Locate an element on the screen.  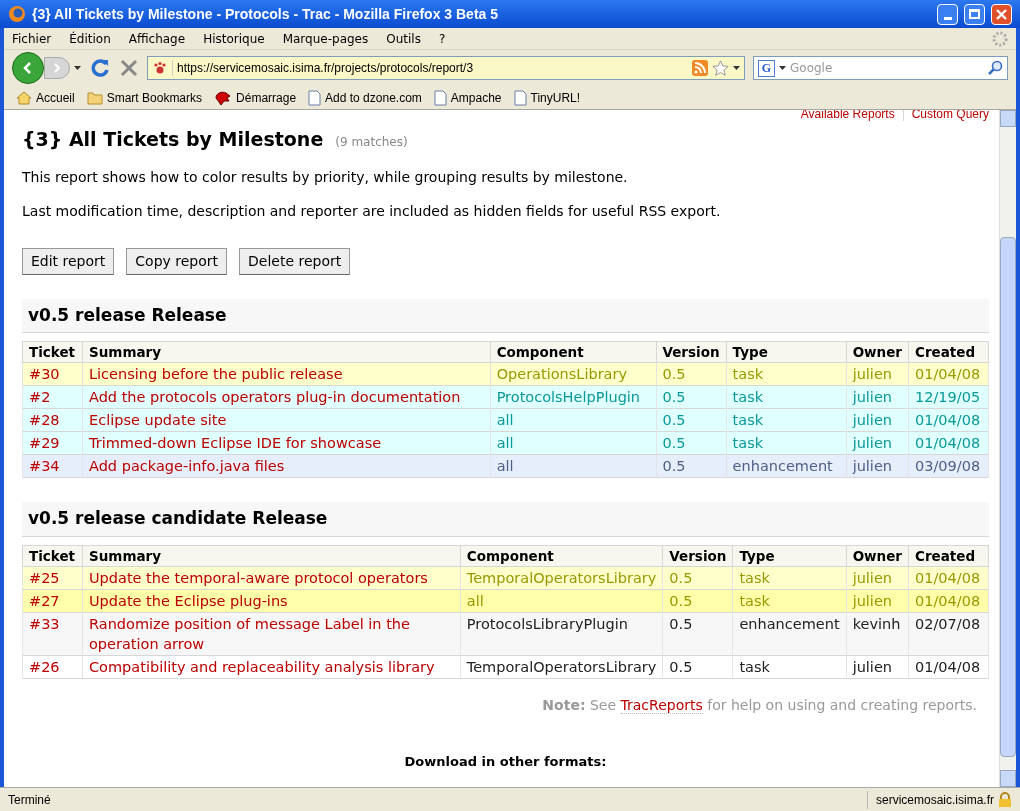
ticket-link: #26 is located at coordinates (52, 667).